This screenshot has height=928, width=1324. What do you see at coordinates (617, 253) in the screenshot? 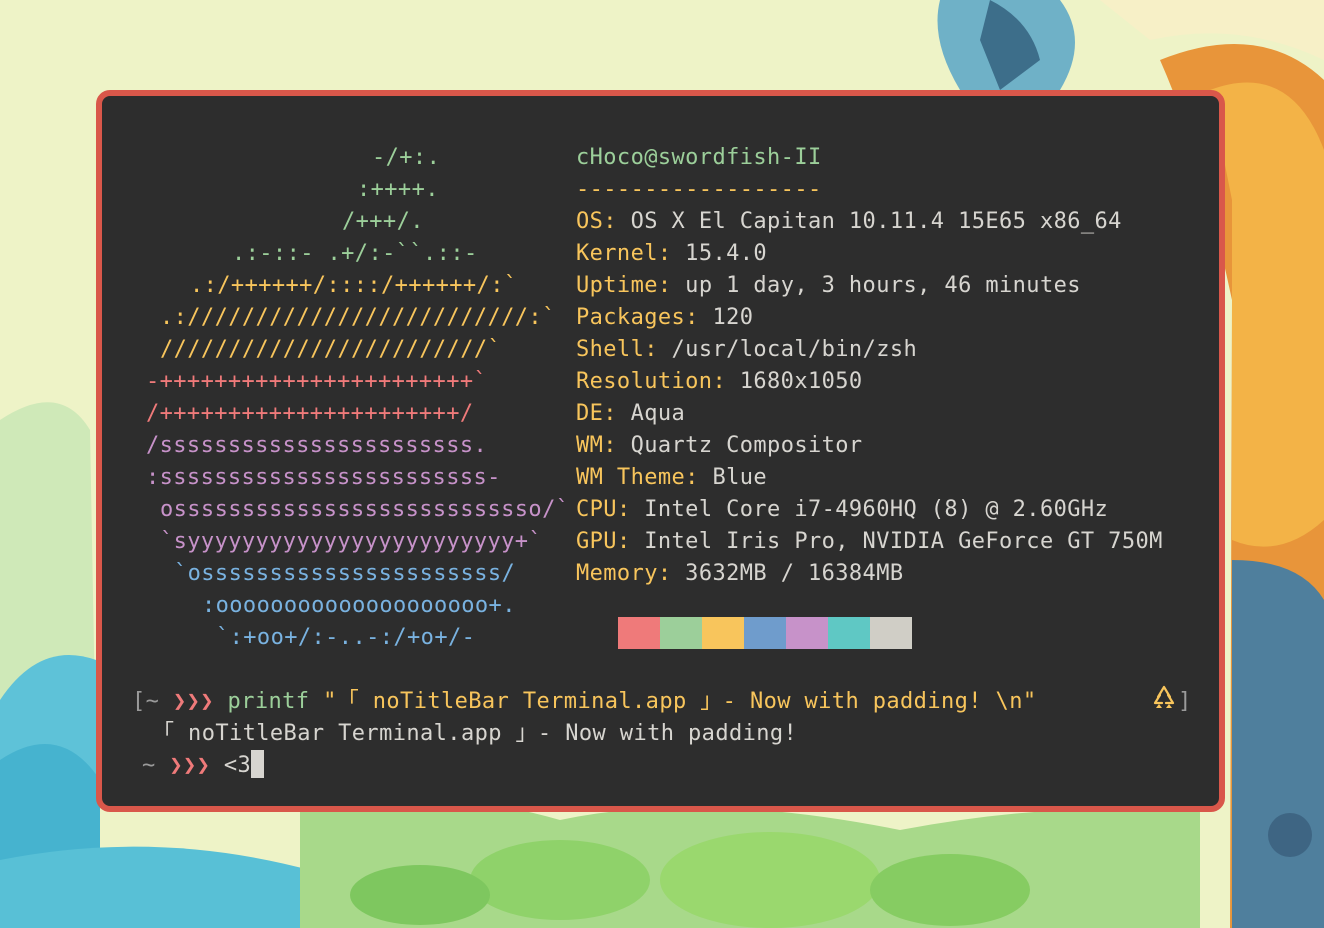
I see `info-key: Kernel` at bounding box center [617, 253].